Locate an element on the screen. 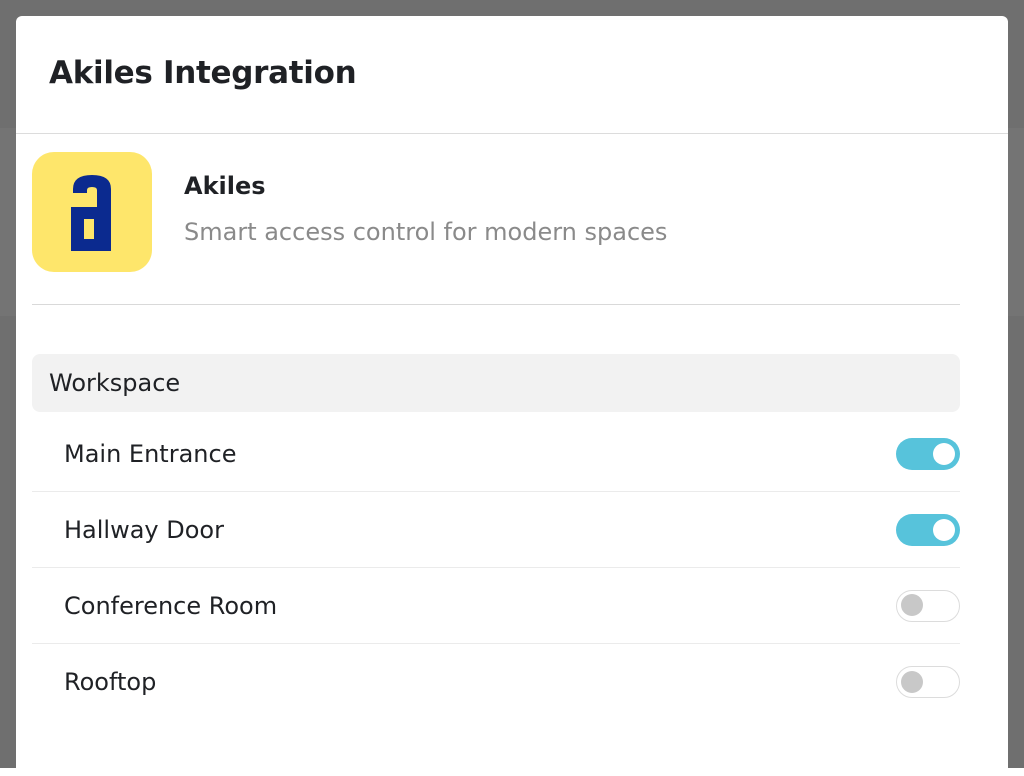  door-row-hallway-door: Hallway Door is located at coordinates (496, 530).